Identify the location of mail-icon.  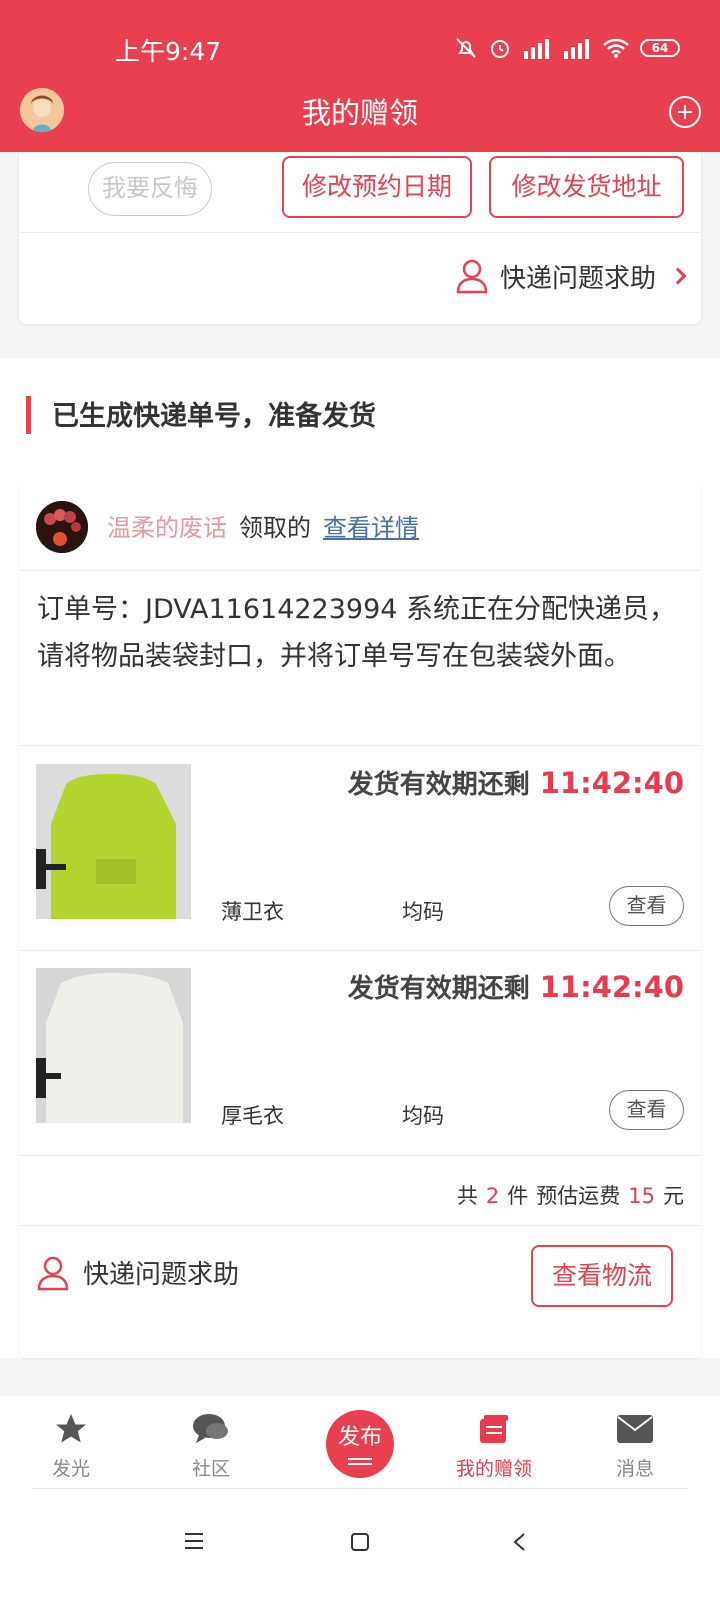
(635, 1429).